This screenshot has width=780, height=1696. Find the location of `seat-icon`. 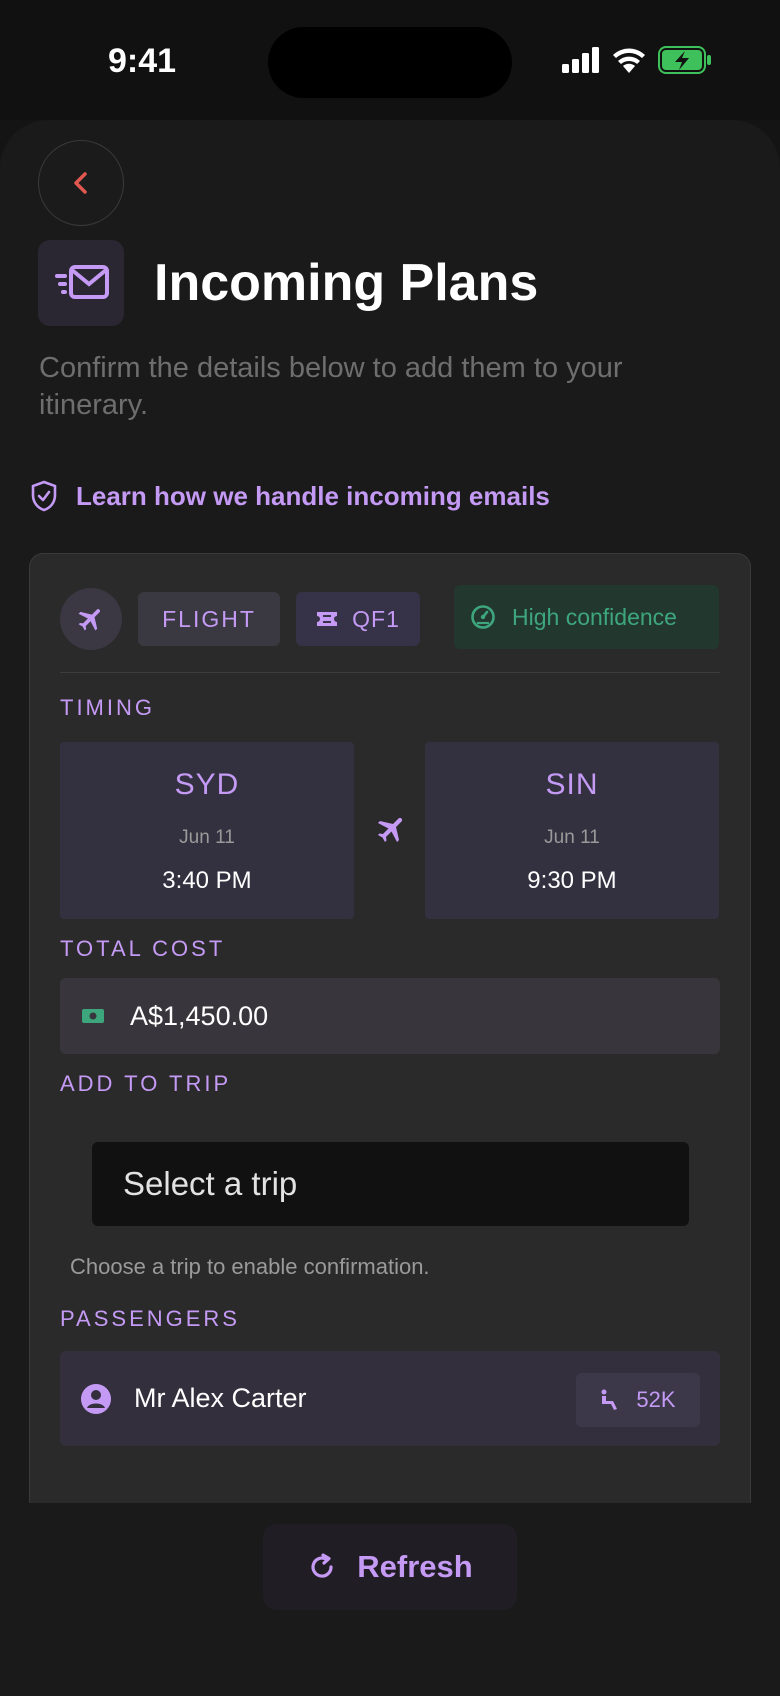

seat-icon is located at coordinates (609, 1399).